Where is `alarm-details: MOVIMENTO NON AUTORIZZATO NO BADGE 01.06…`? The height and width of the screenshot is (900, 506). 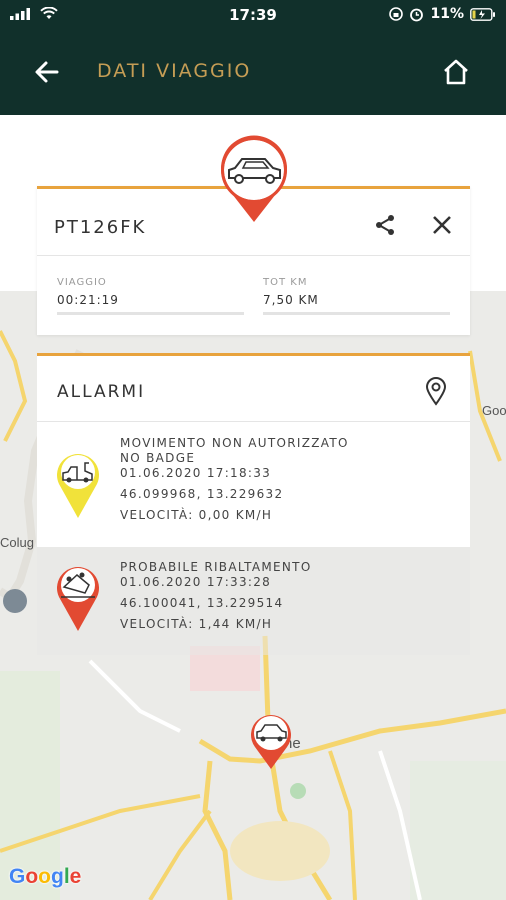 alarm-details: MOVIMENTO NON AUTORIZZATO NO BADGE 01.06… is located at coordinates (234, 479).